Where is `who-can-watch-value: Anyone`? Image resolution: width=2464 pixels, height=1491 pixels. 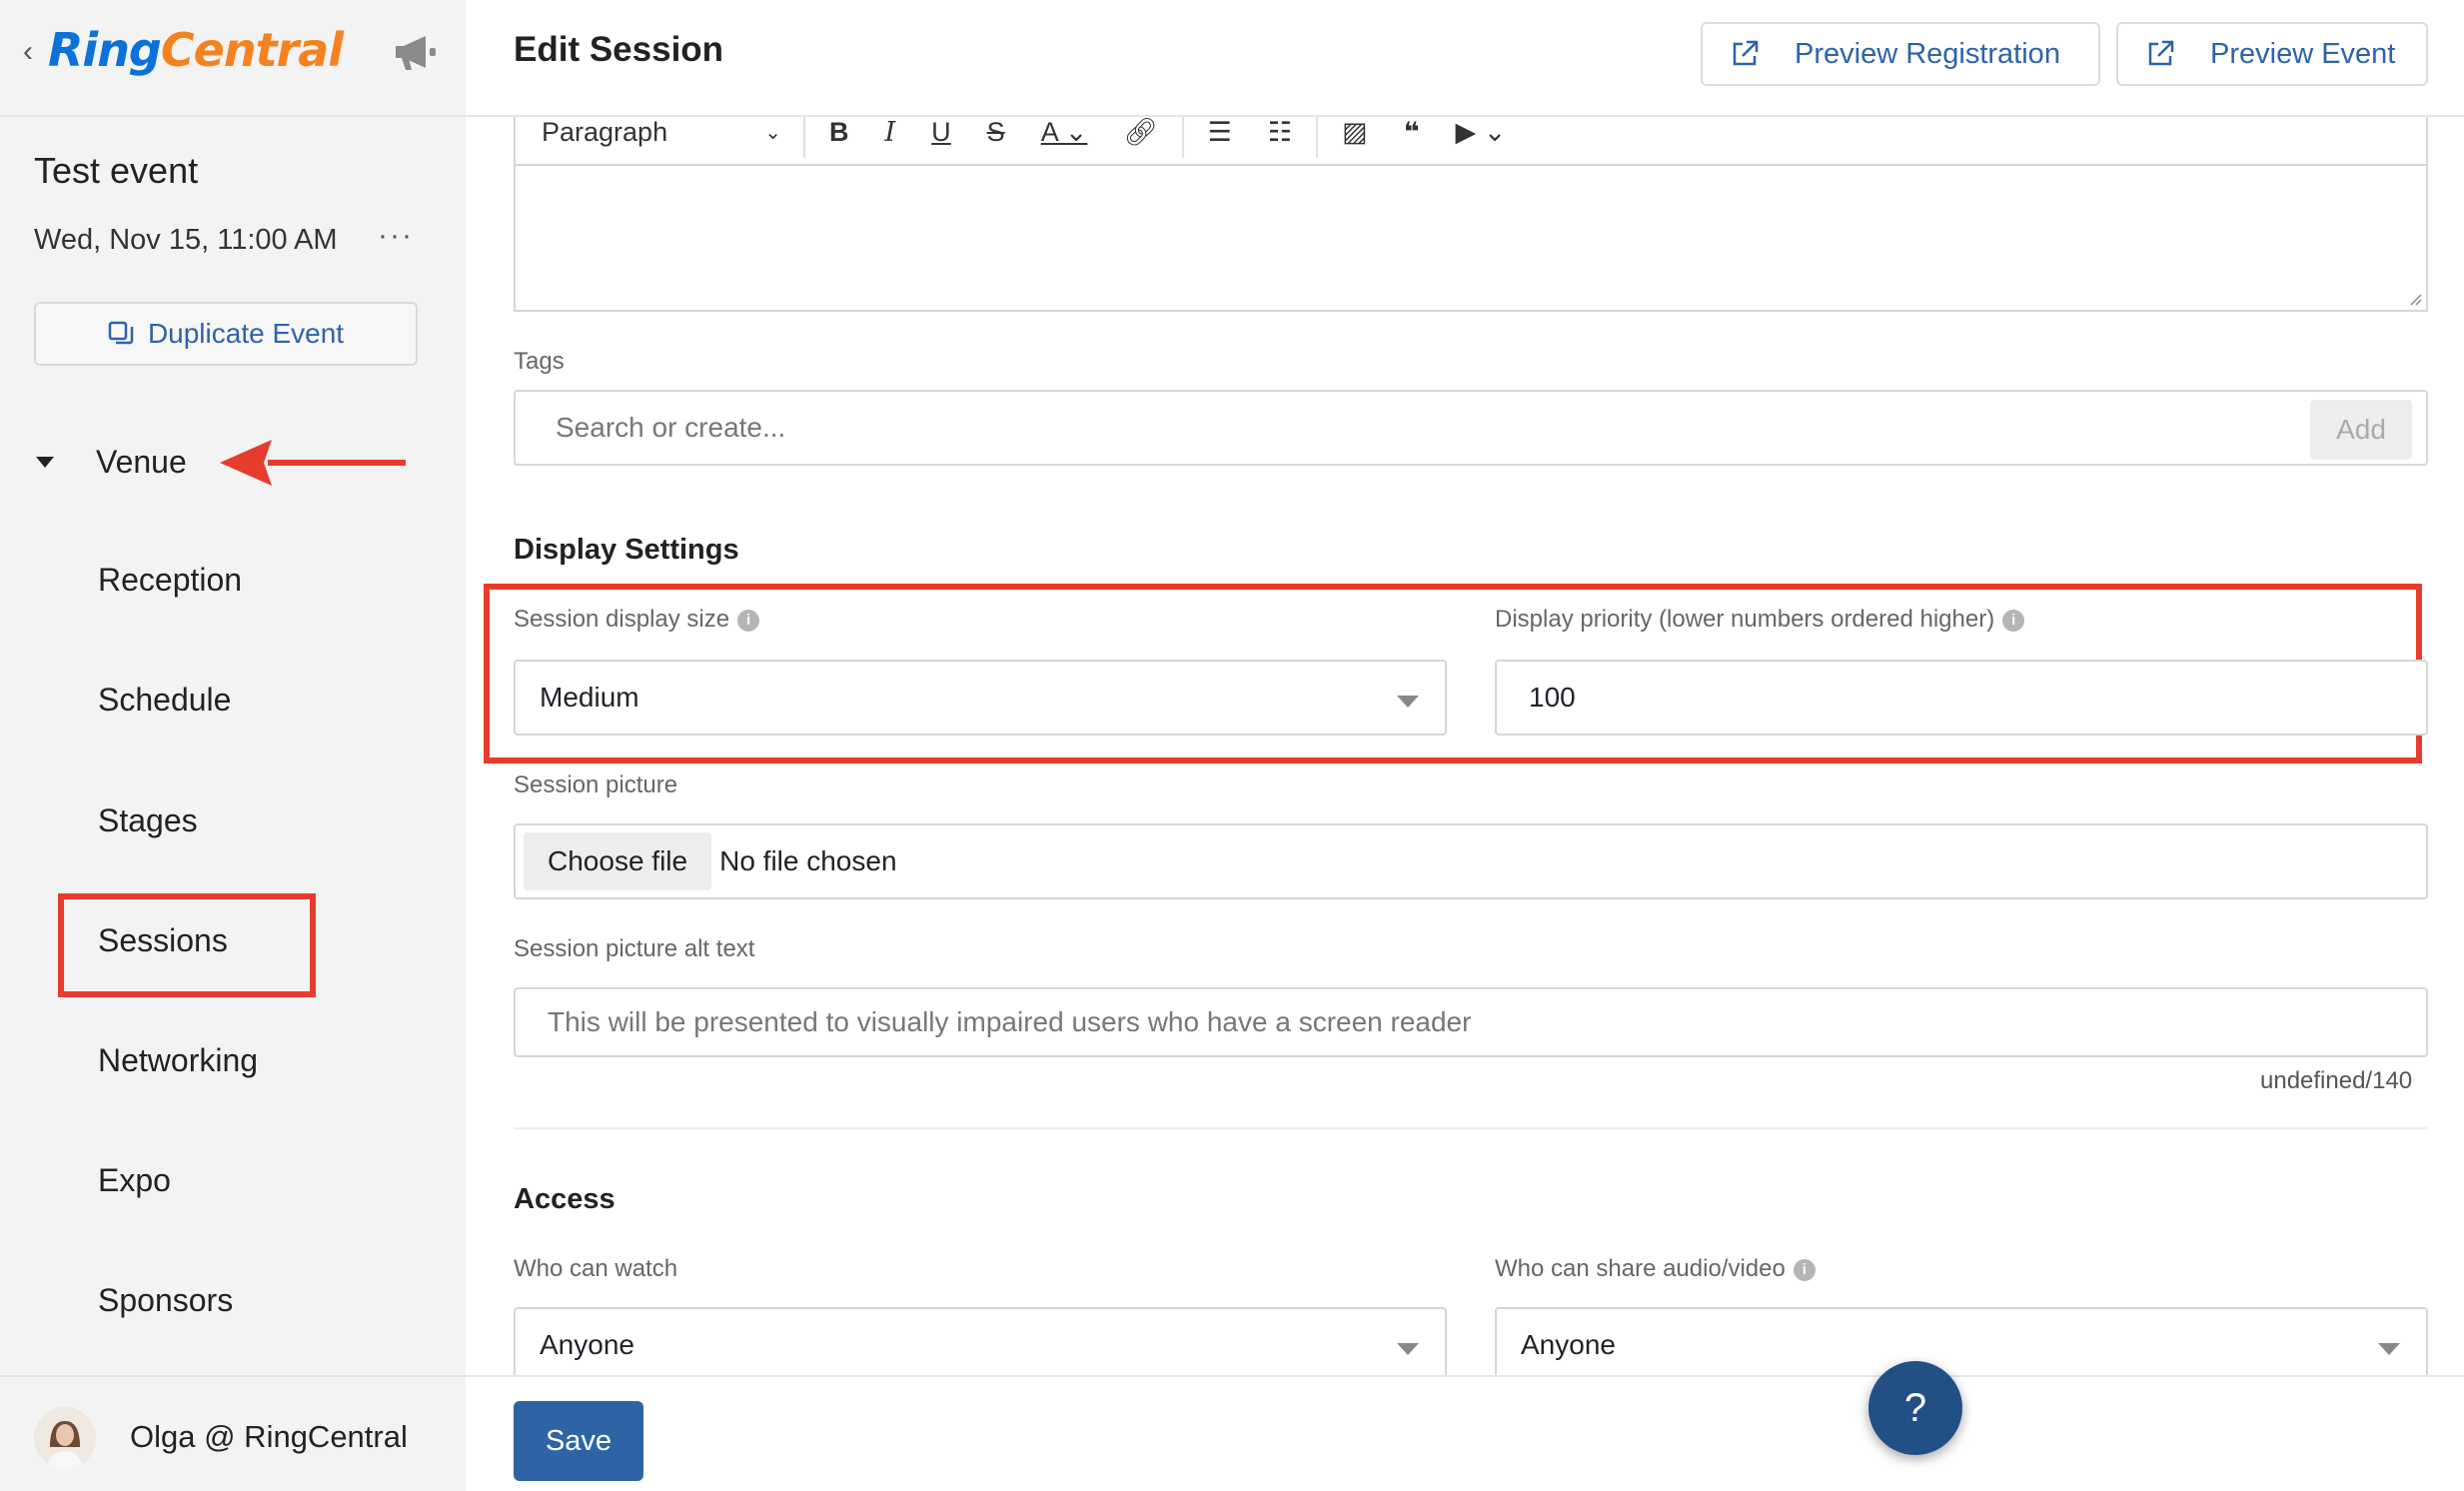 who-can-watch-value: Anyone is located at coordinates (587, 1344).